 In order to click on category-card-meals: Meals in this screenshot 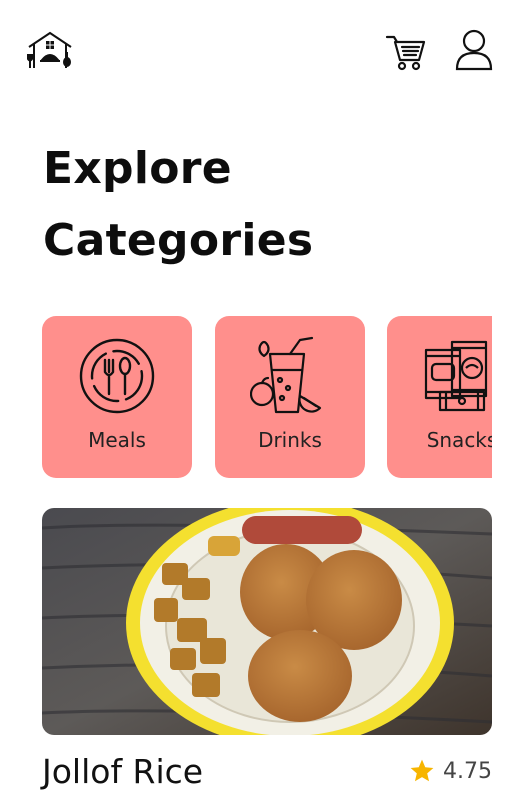, I will do `click(117, 397)`.